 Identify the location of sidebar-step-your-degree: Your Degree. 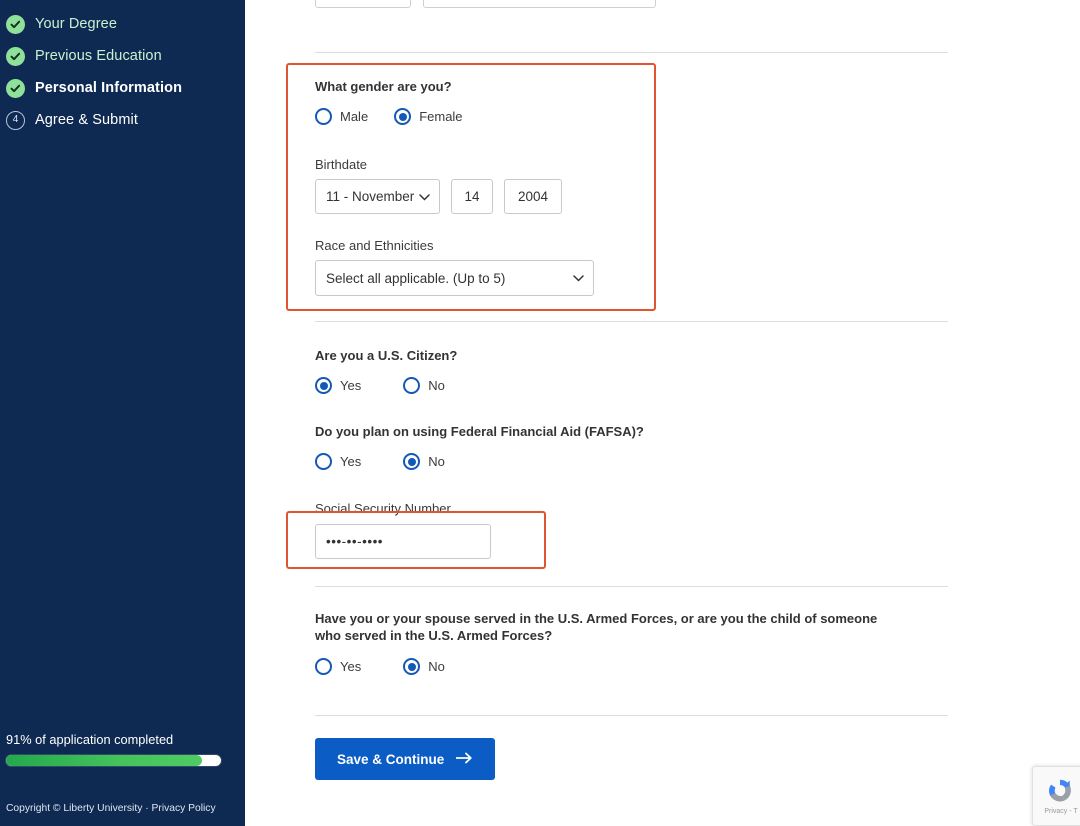
(122, 24).